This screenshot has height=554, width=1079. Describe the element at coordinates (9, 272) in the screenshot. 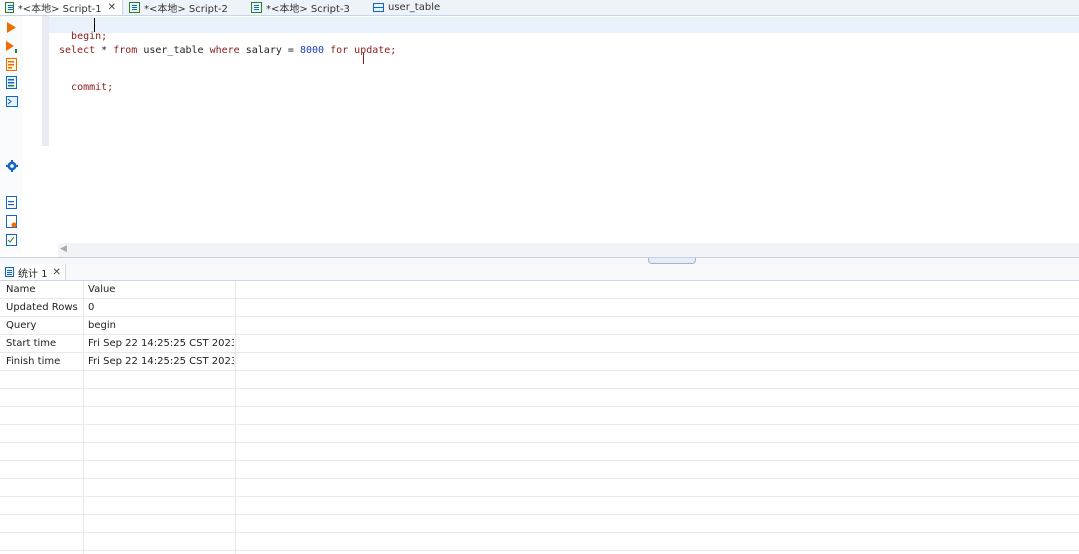

I see `statistics-icon` at that location.